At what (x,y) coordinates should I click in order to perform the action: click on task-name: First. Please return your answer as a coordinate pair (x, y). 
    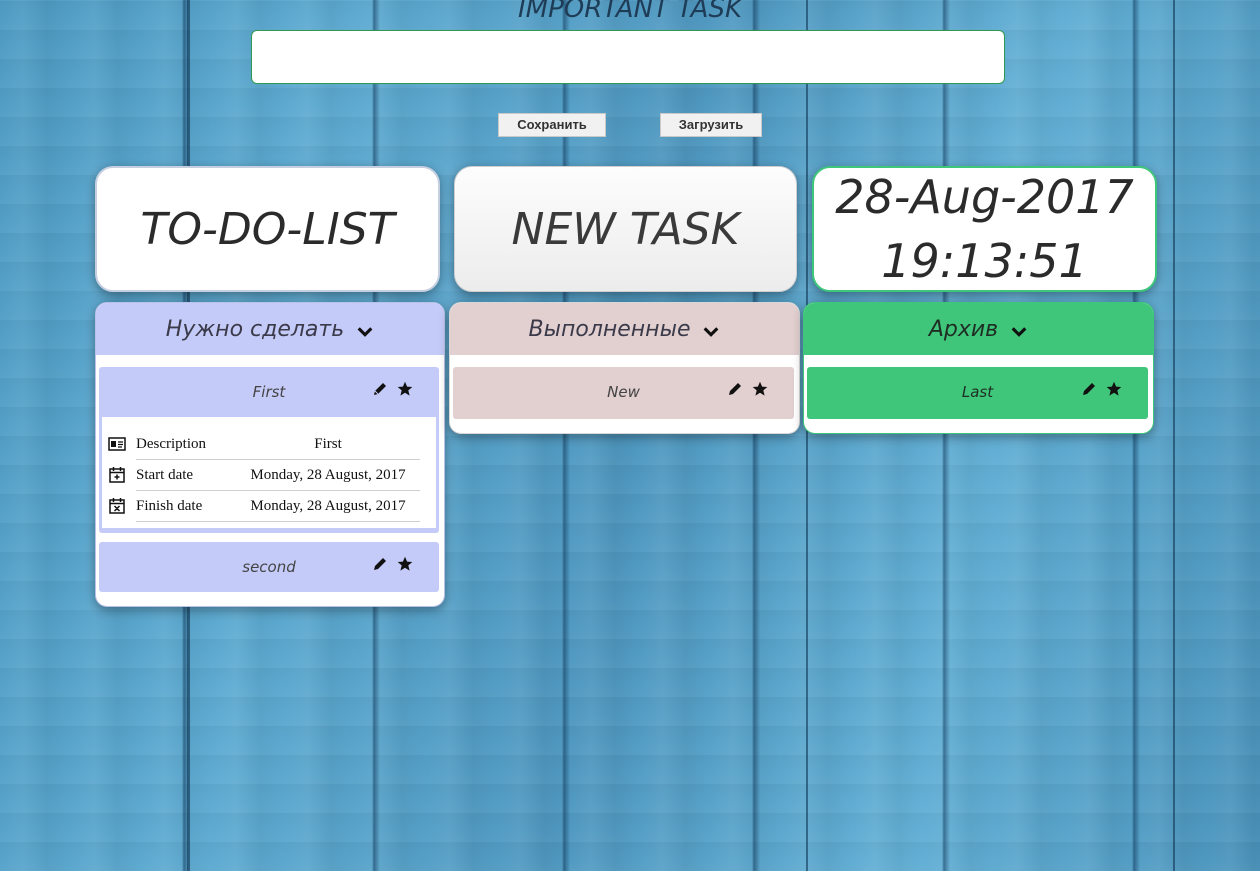
    Looking at the image, I should click on (269, 392).